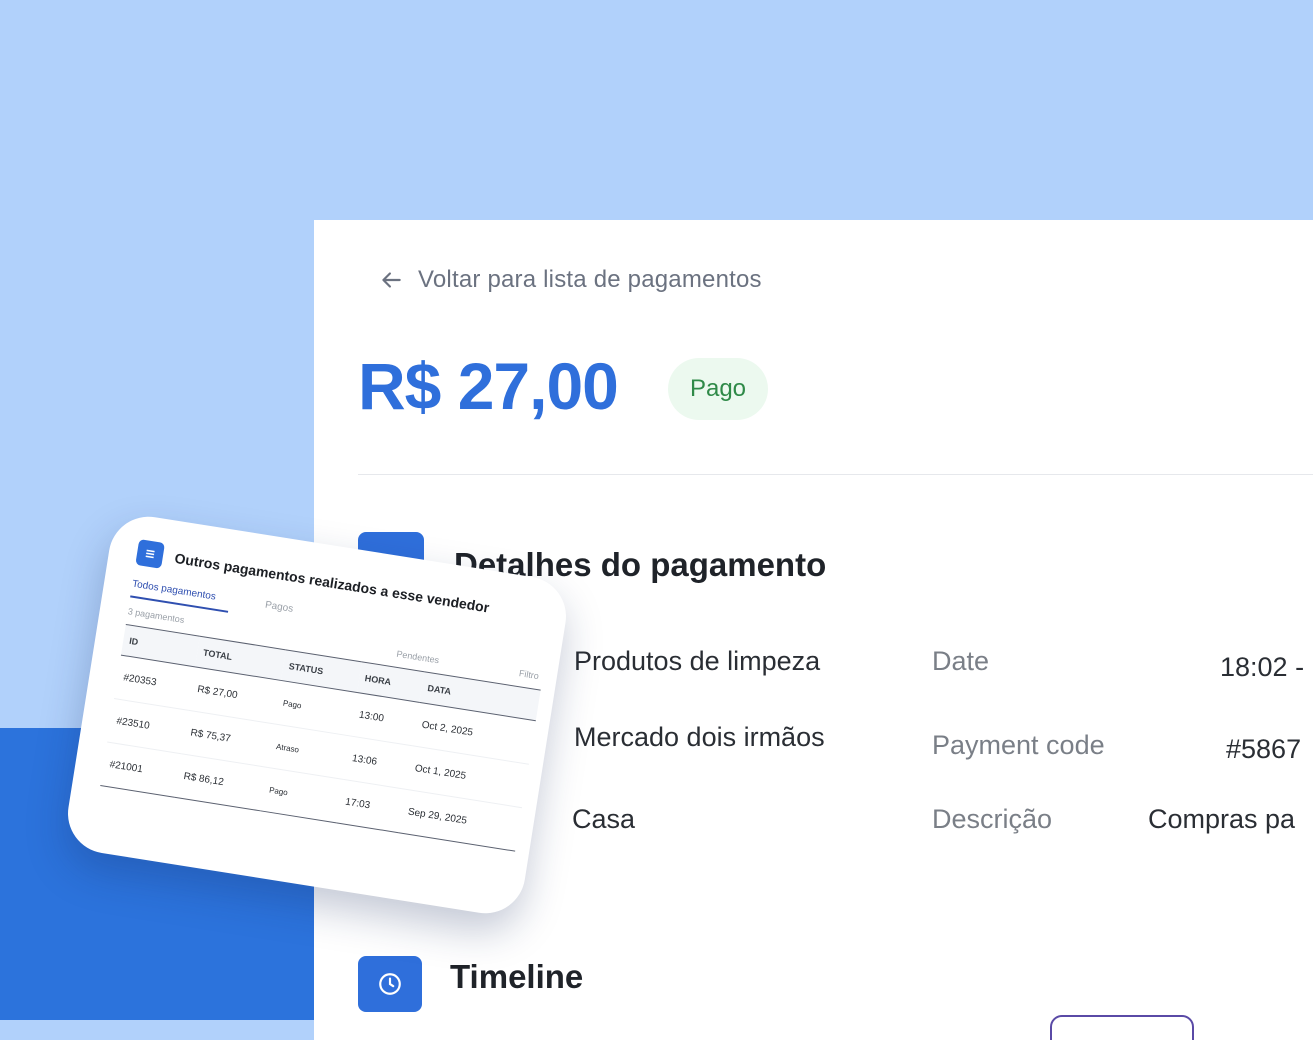 The height and width of the screenshot is (1040, 1313). What do you see at coordinates (835, 474) in the screenshot?
I see `divider` at bounding box center [835, 474].